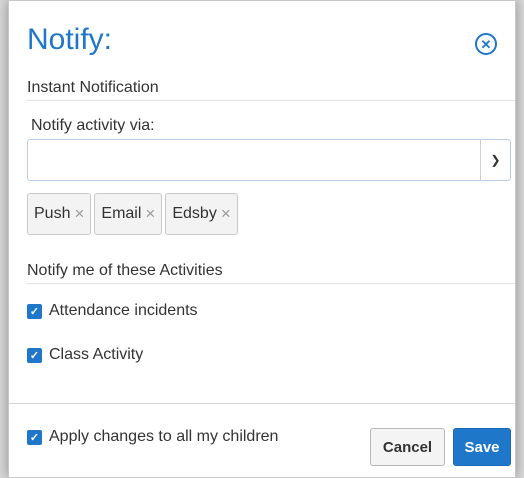 The image size is (524, 478). What do you see at coordinates (486, 44) in the screenshot?
I see `close-icon: ✕` at bounding box center [486, 44].